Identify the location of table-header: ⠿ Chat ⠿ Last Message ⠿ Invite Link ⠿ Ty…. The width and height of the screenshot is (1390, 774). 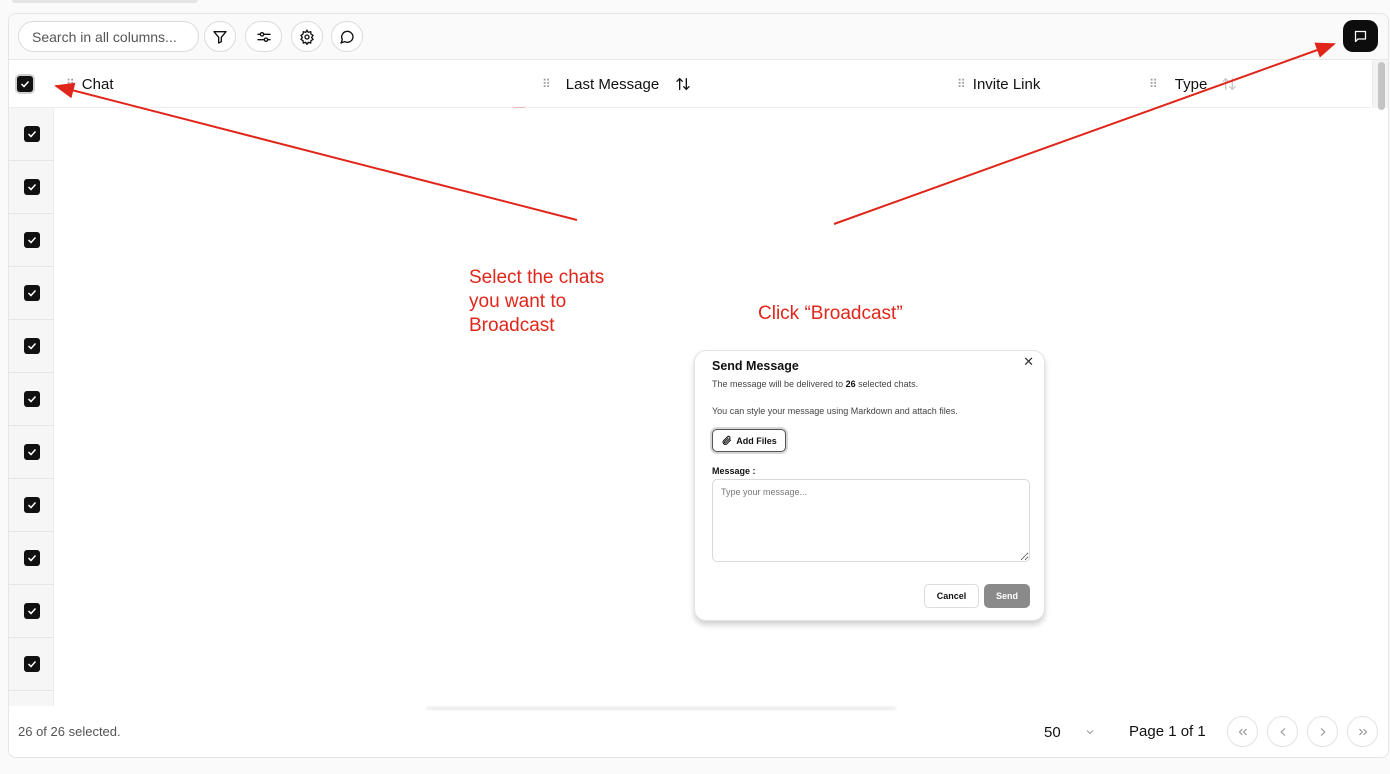
(690, 84).